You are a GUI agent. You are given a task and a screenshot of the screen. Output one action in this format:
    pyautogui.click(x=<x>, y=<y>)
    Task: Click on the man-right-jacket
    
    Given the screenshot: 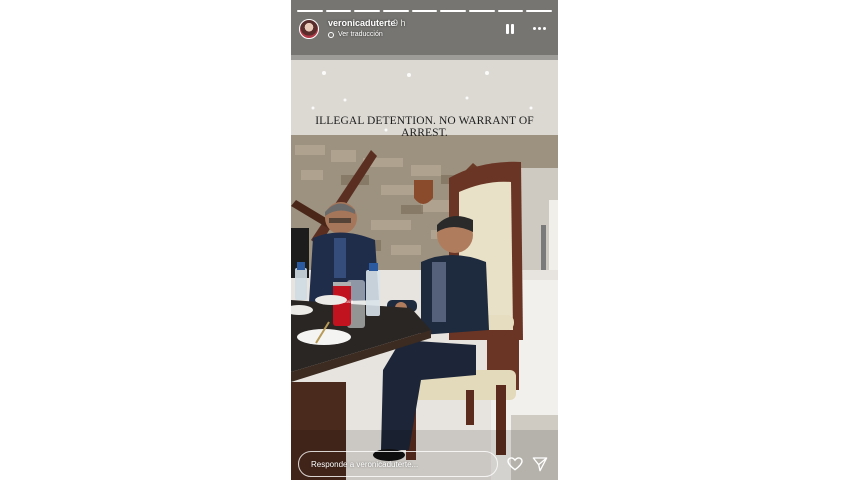 What is the action you would take?
    pyautogui.click(x=455, y=295)
    